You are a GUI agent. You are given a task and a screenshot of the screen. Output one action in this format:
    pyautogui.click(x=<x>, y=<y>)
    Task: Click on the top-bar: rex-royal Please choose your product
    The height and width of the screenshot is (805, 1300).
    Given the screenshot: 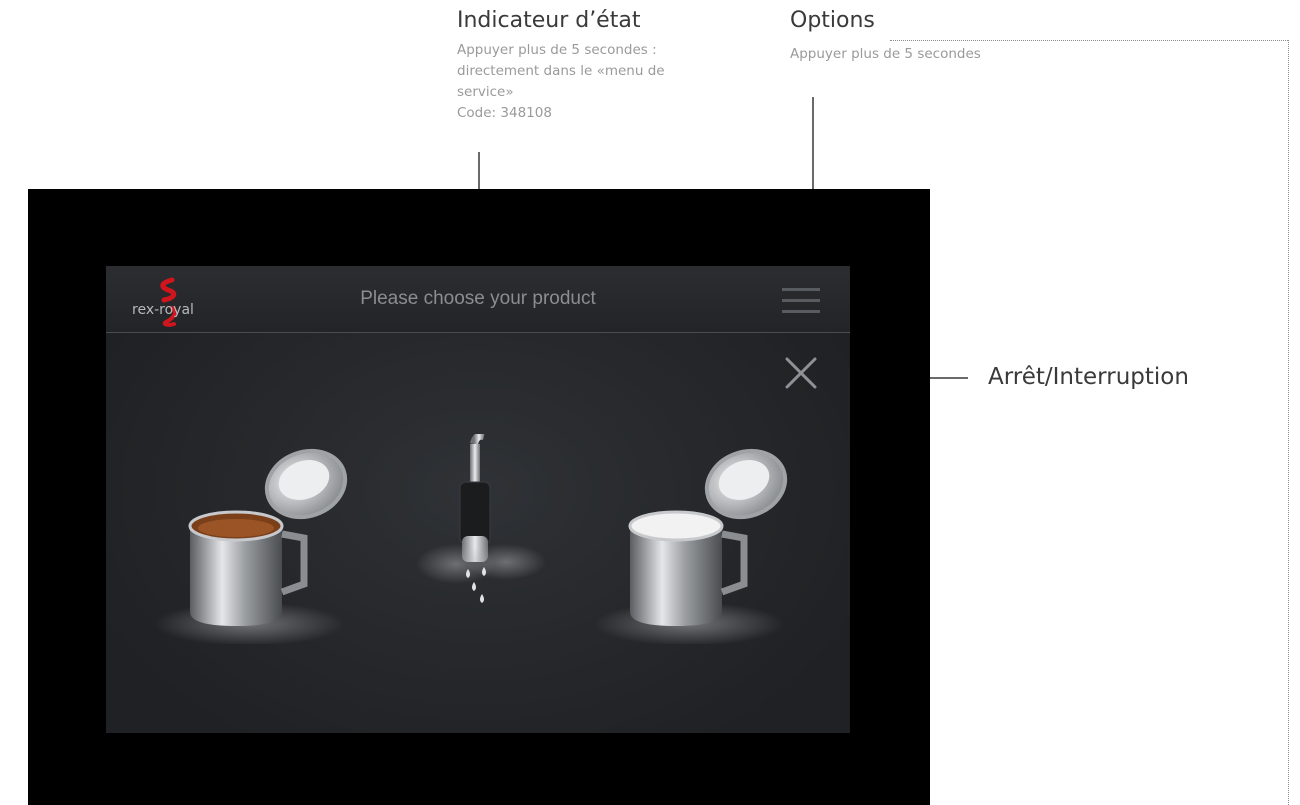 What is the action you would take?
    pyautogui.click(x=478, y=299)
    